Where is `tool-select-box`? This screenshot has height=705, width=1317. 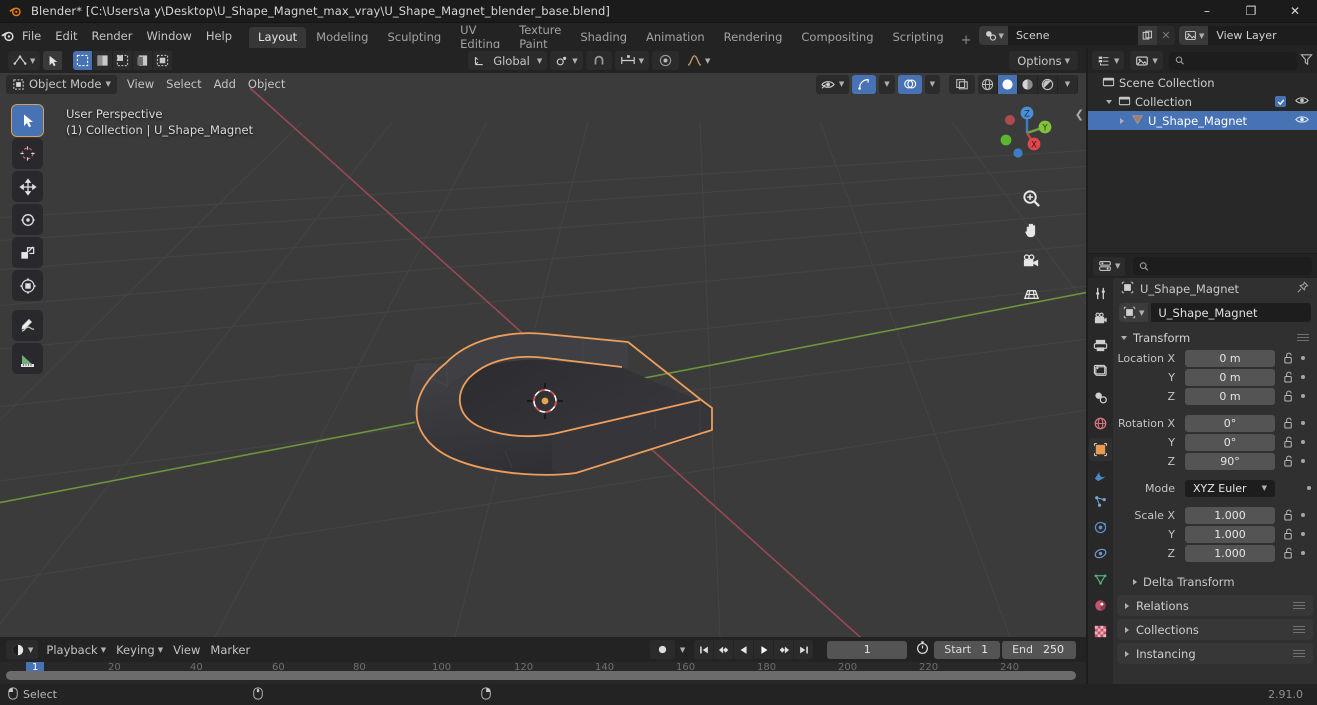 tool-select-box is located at coordinates (27, 120).